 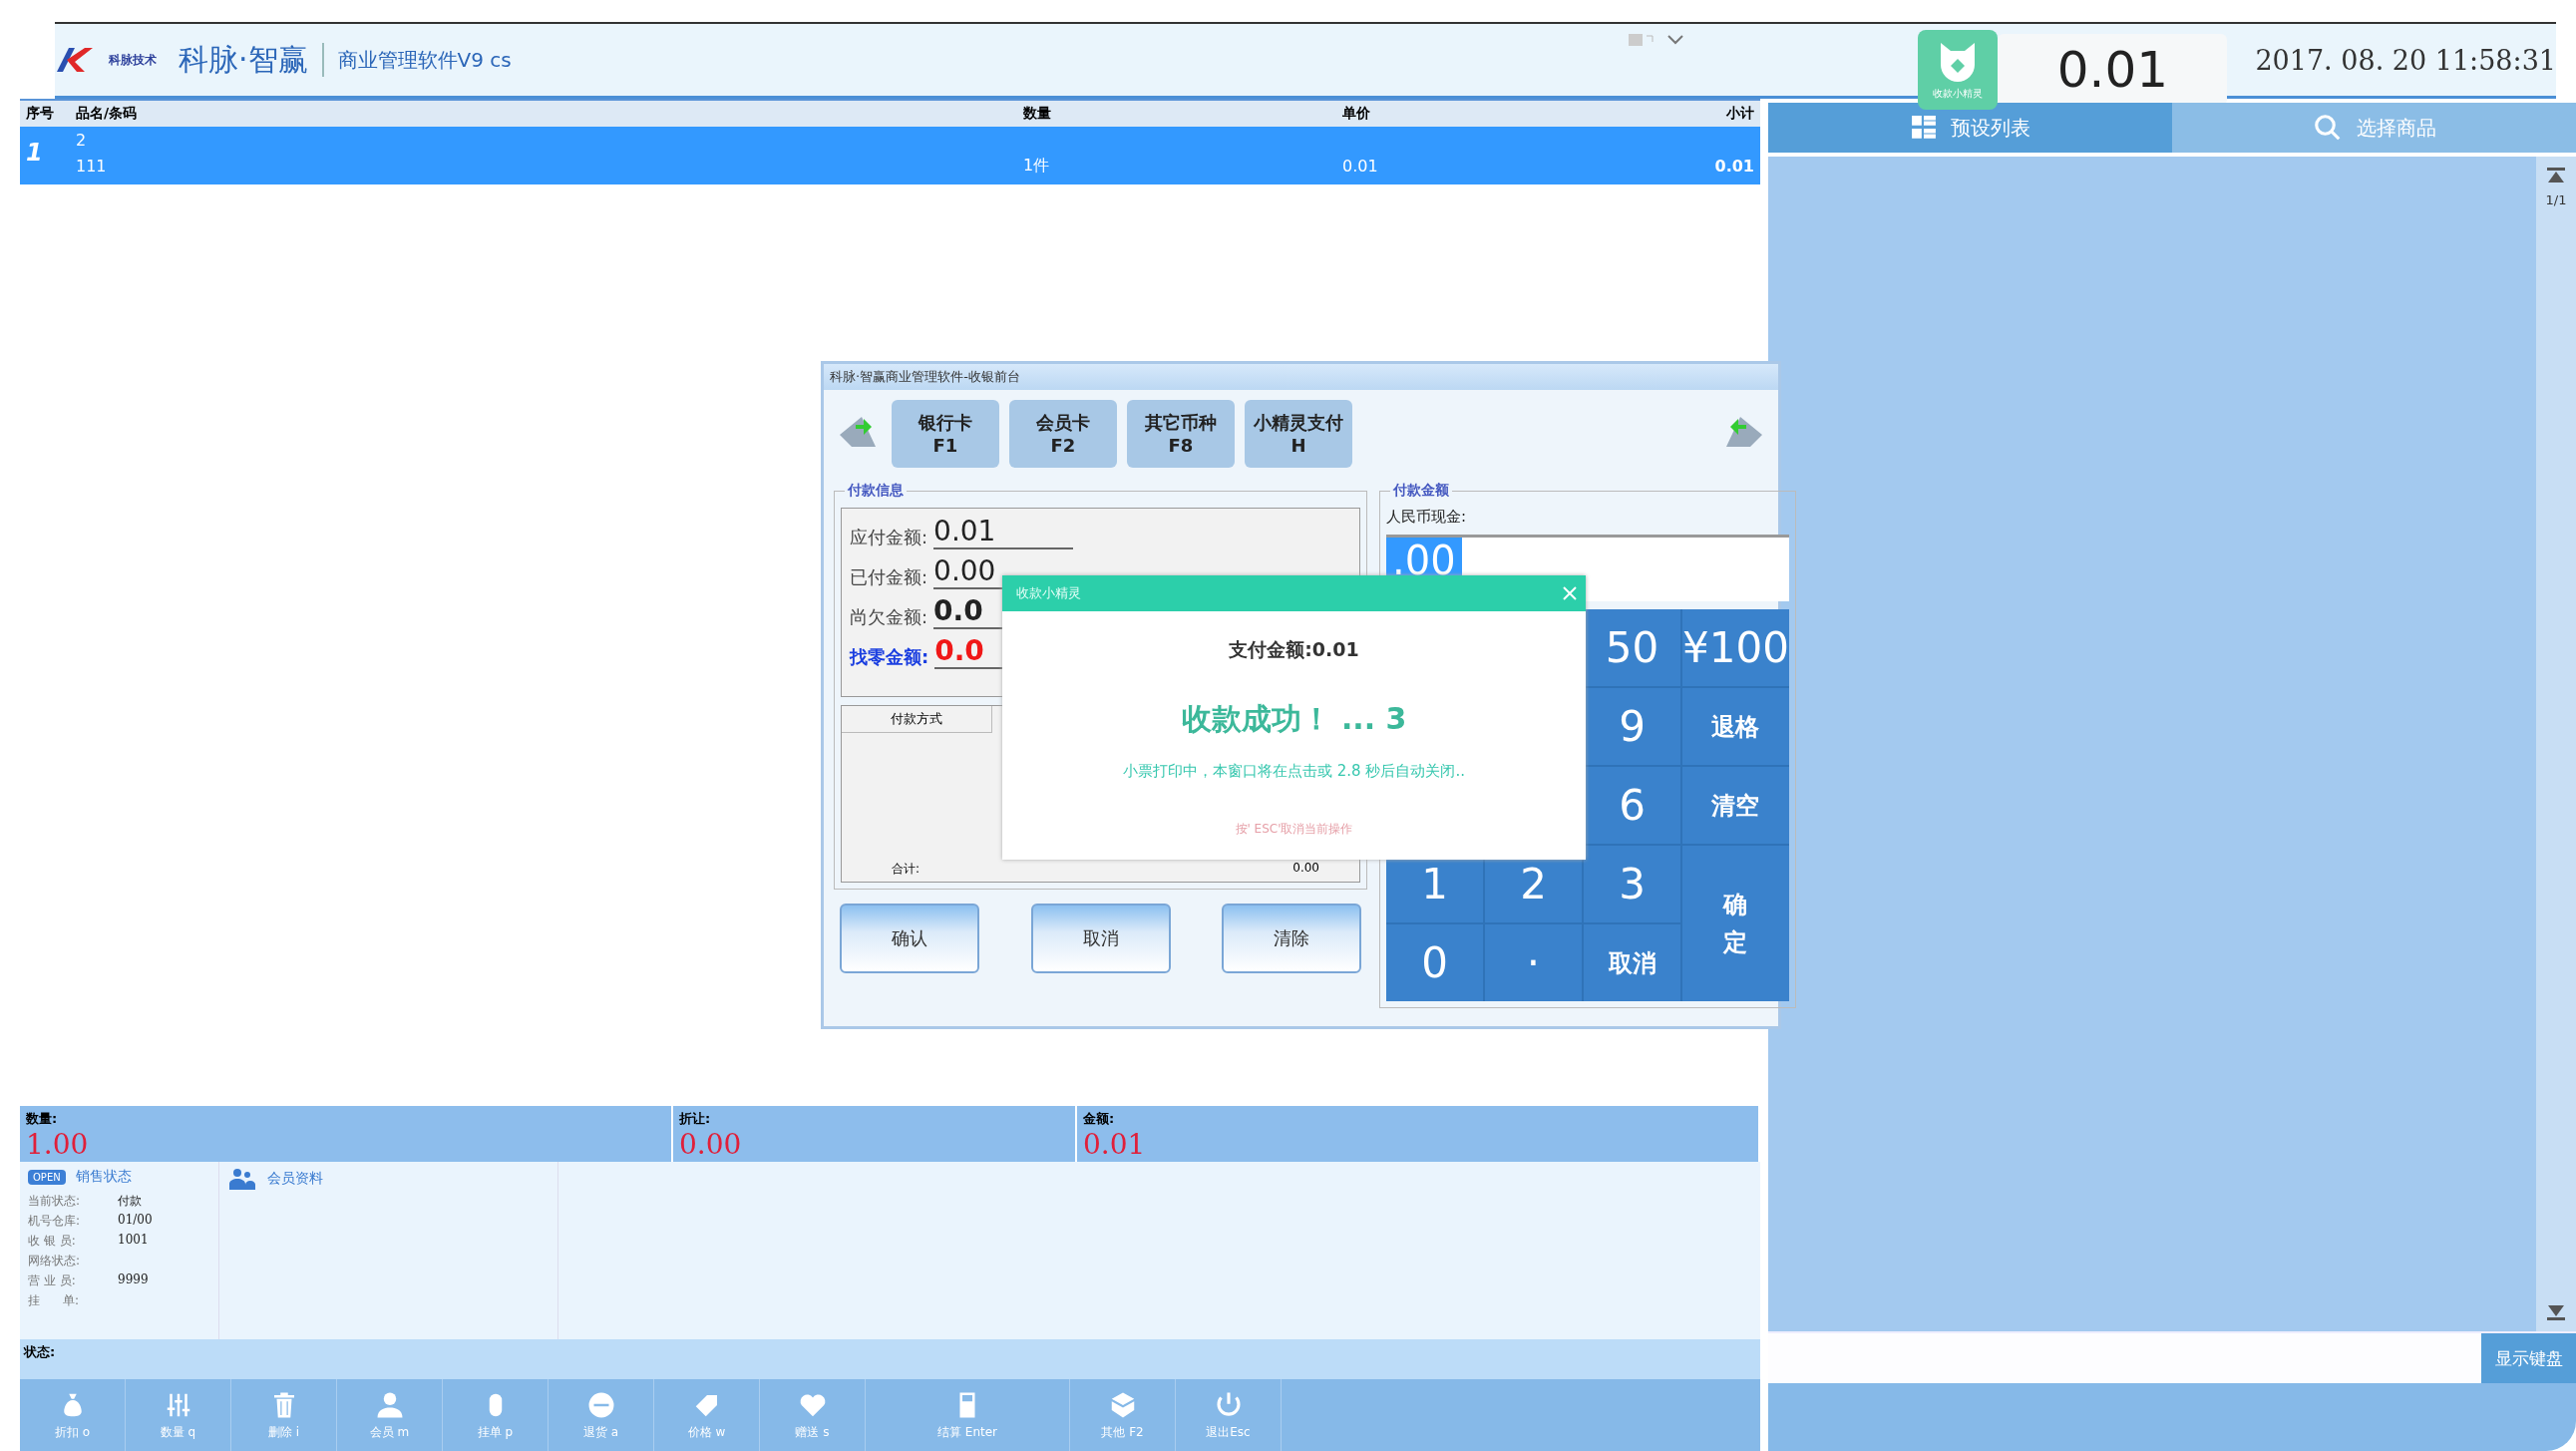 What do you see at coordinates (1357, 114) in the screenshot?
I see `column-header: 单价` at bounding box center [1357, 114].